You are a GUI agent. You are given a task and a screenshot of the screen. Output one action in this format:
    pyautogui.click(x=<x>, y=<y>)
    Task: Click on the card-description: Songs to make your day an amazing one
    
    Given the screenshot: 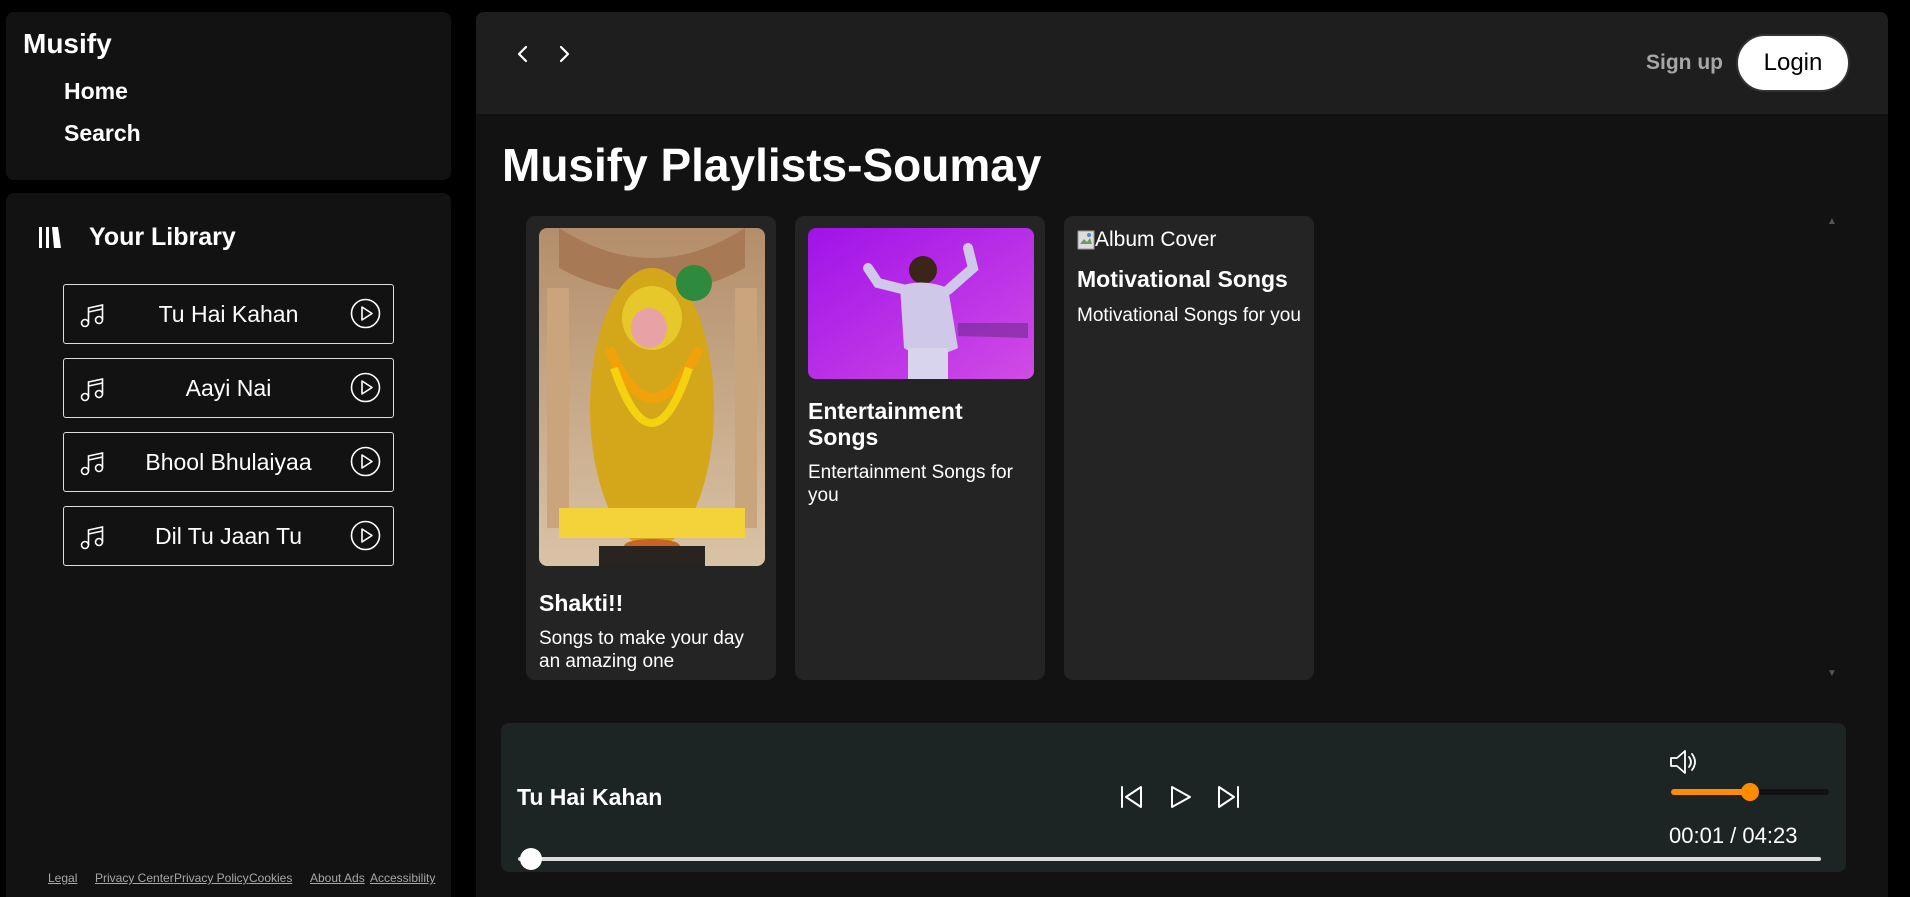 What is the action you would take?
    pyautogui.click(x=641, y=650)
    